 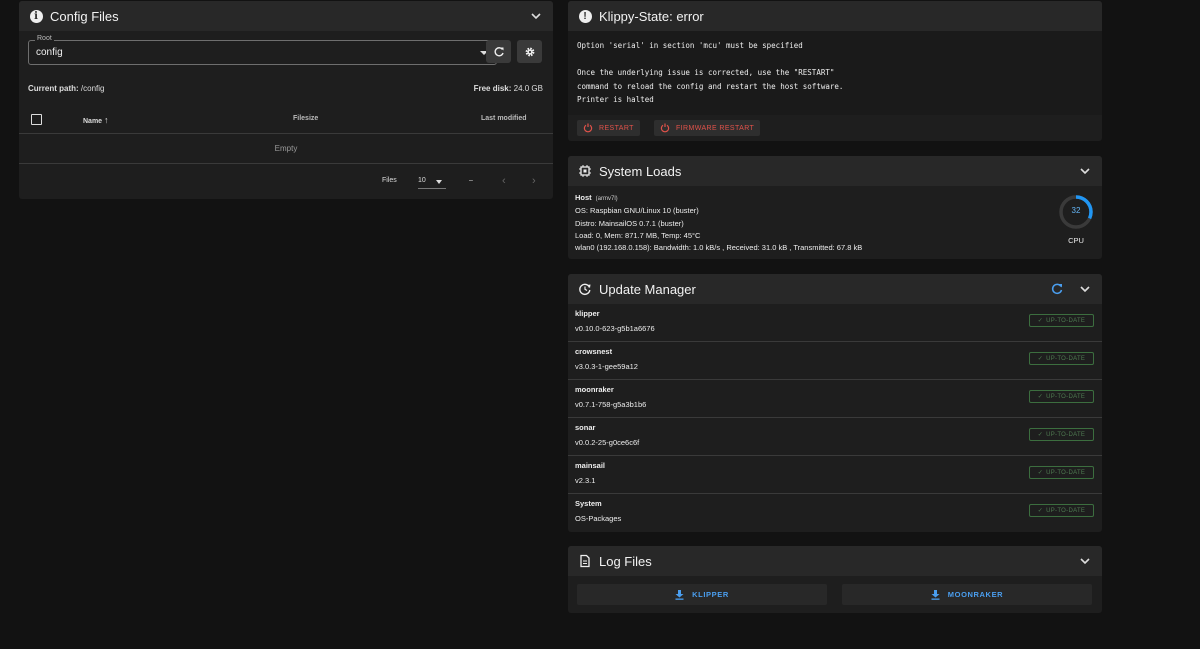 What do you see at coordinates (92, 88) in the screenshot?
I see `current-path-value: /config` at bounding box center [92, 88].